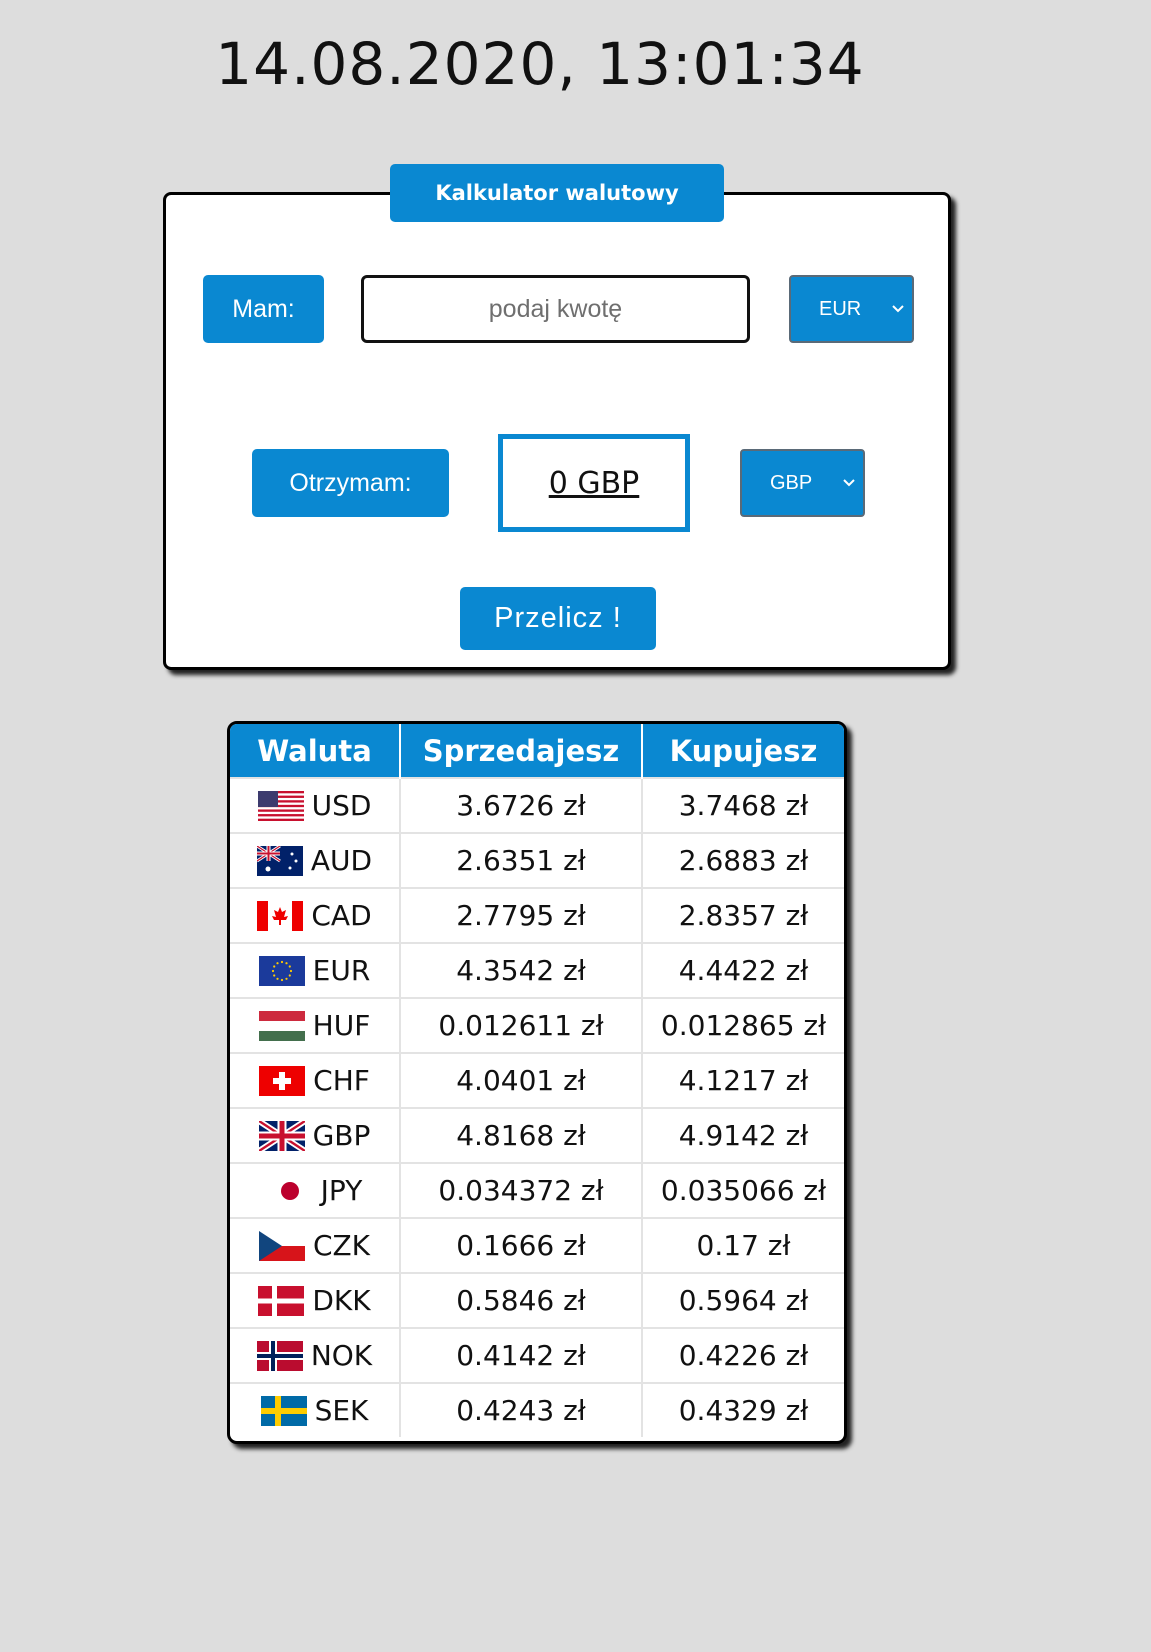  I want to click on no-flag-icon, so click(279, 1355).